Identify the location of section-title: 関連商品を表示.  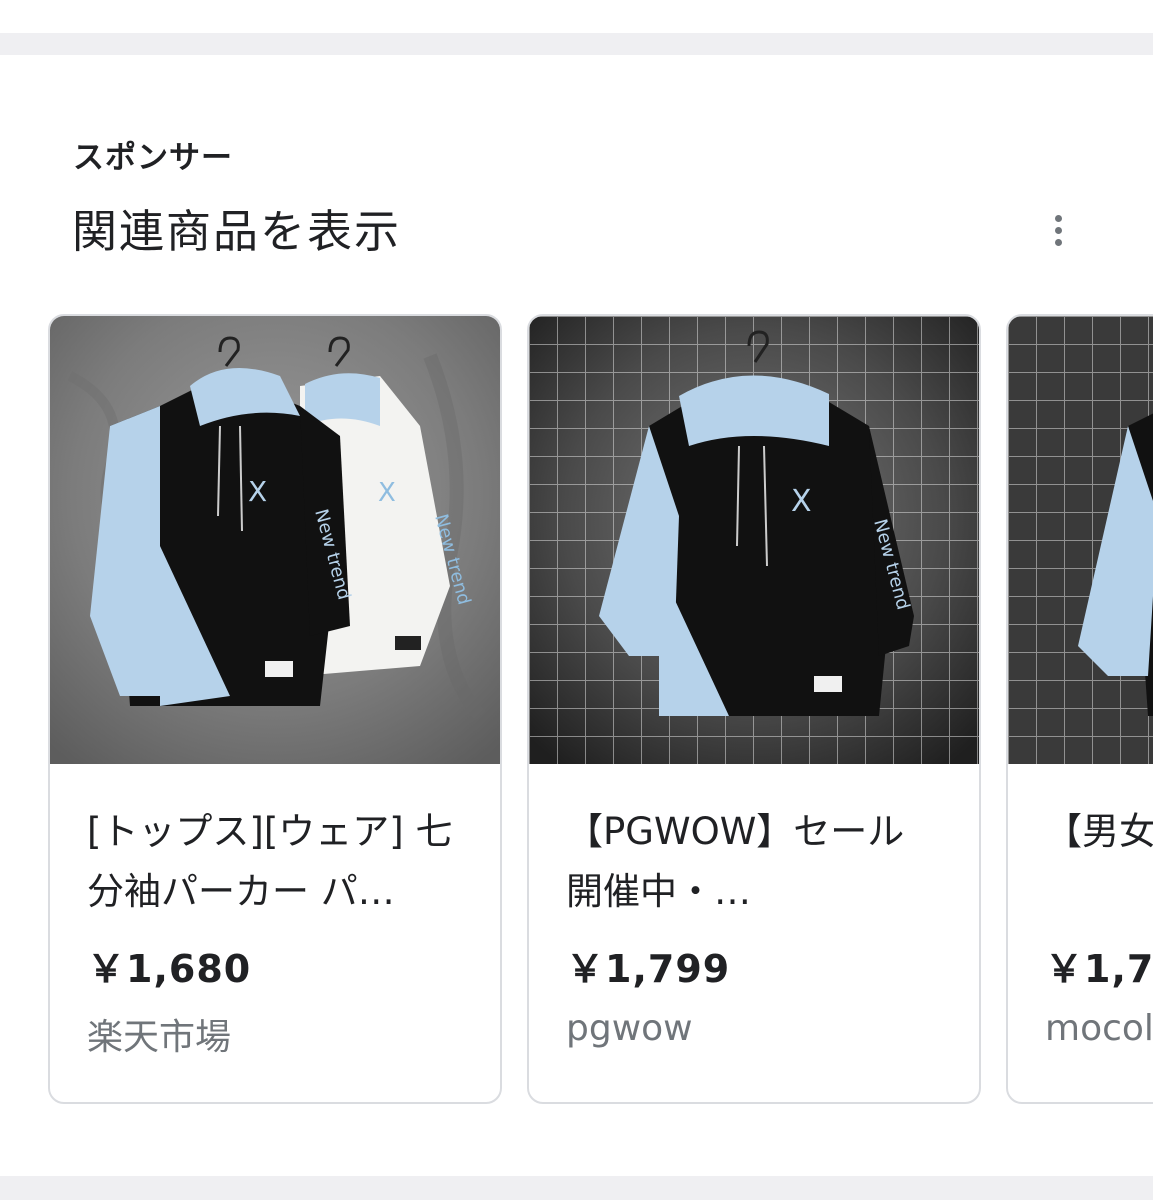
(237, 231).